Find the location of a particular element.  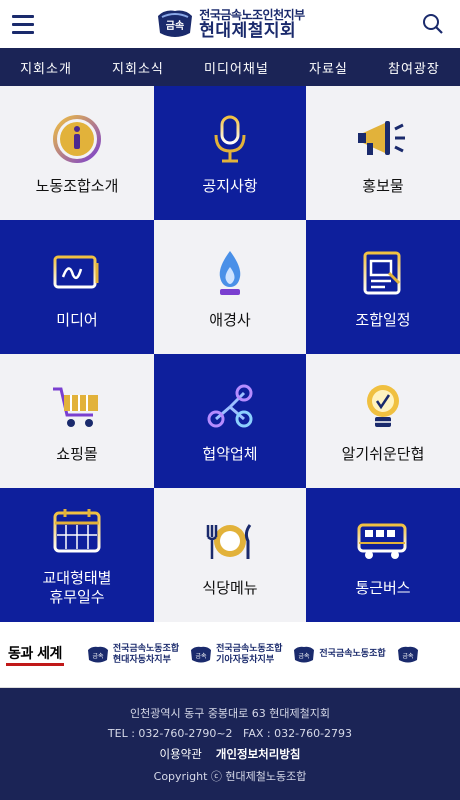

partner-segye: 동과 세계 is located at coordinates (35, 654).